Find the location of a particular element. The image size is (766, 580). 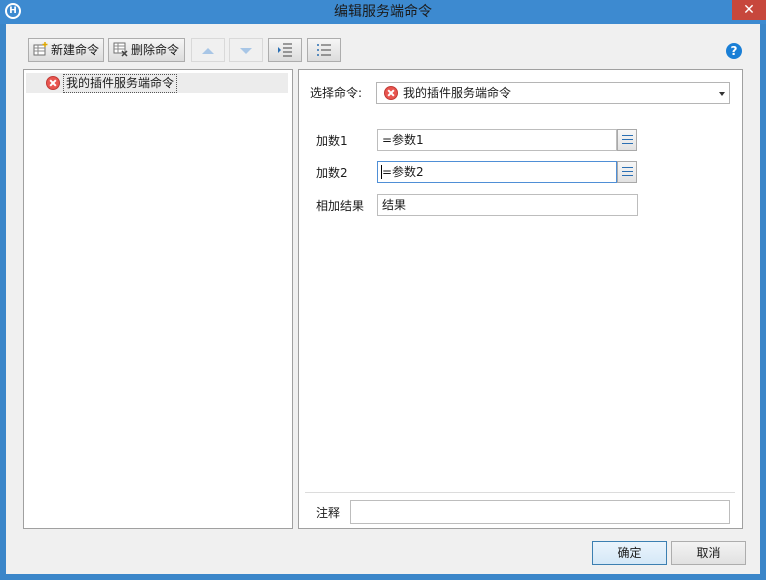

command-select-value: 我的插件服务端命令 is located at coordinates (457, 93).